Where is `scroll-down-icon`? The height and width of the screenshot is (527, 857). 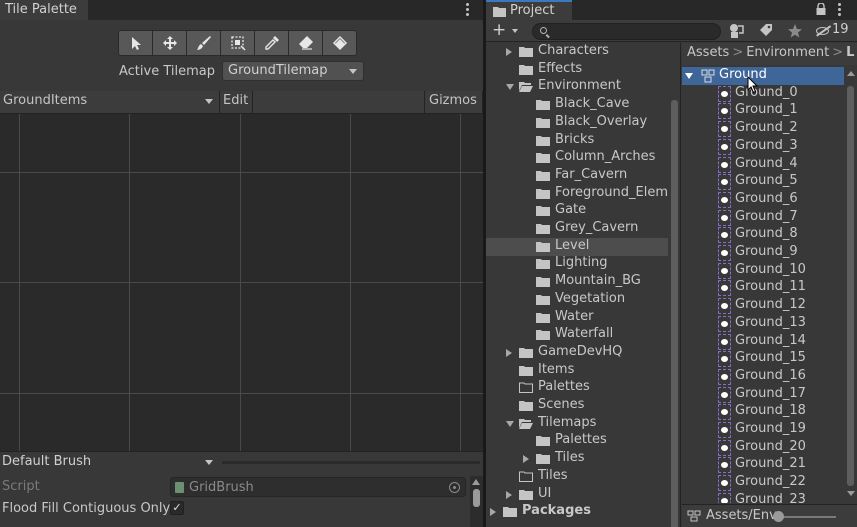 scroll-down-icon is located at coordinates (851, 493).